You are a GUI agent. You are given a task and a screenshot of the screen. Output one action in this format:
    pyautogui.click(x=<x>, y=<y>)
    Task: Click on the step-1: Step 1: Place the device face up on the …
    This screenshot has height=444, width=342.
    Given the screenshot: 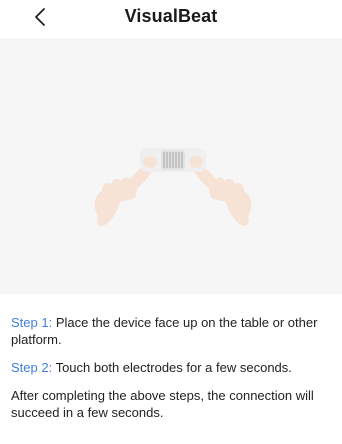 What is the action you would take?
    pyautogui.click(x=174, y=331)
    